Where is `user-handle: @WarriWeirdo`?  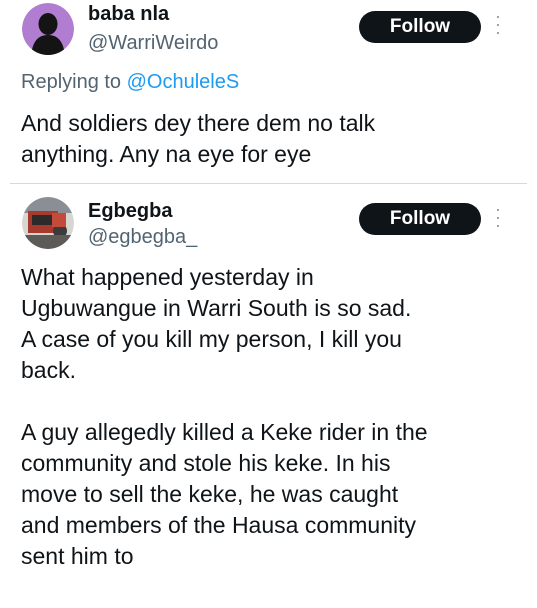
user-handle: @WarriWeirdo is located at coordinates (153, 43).